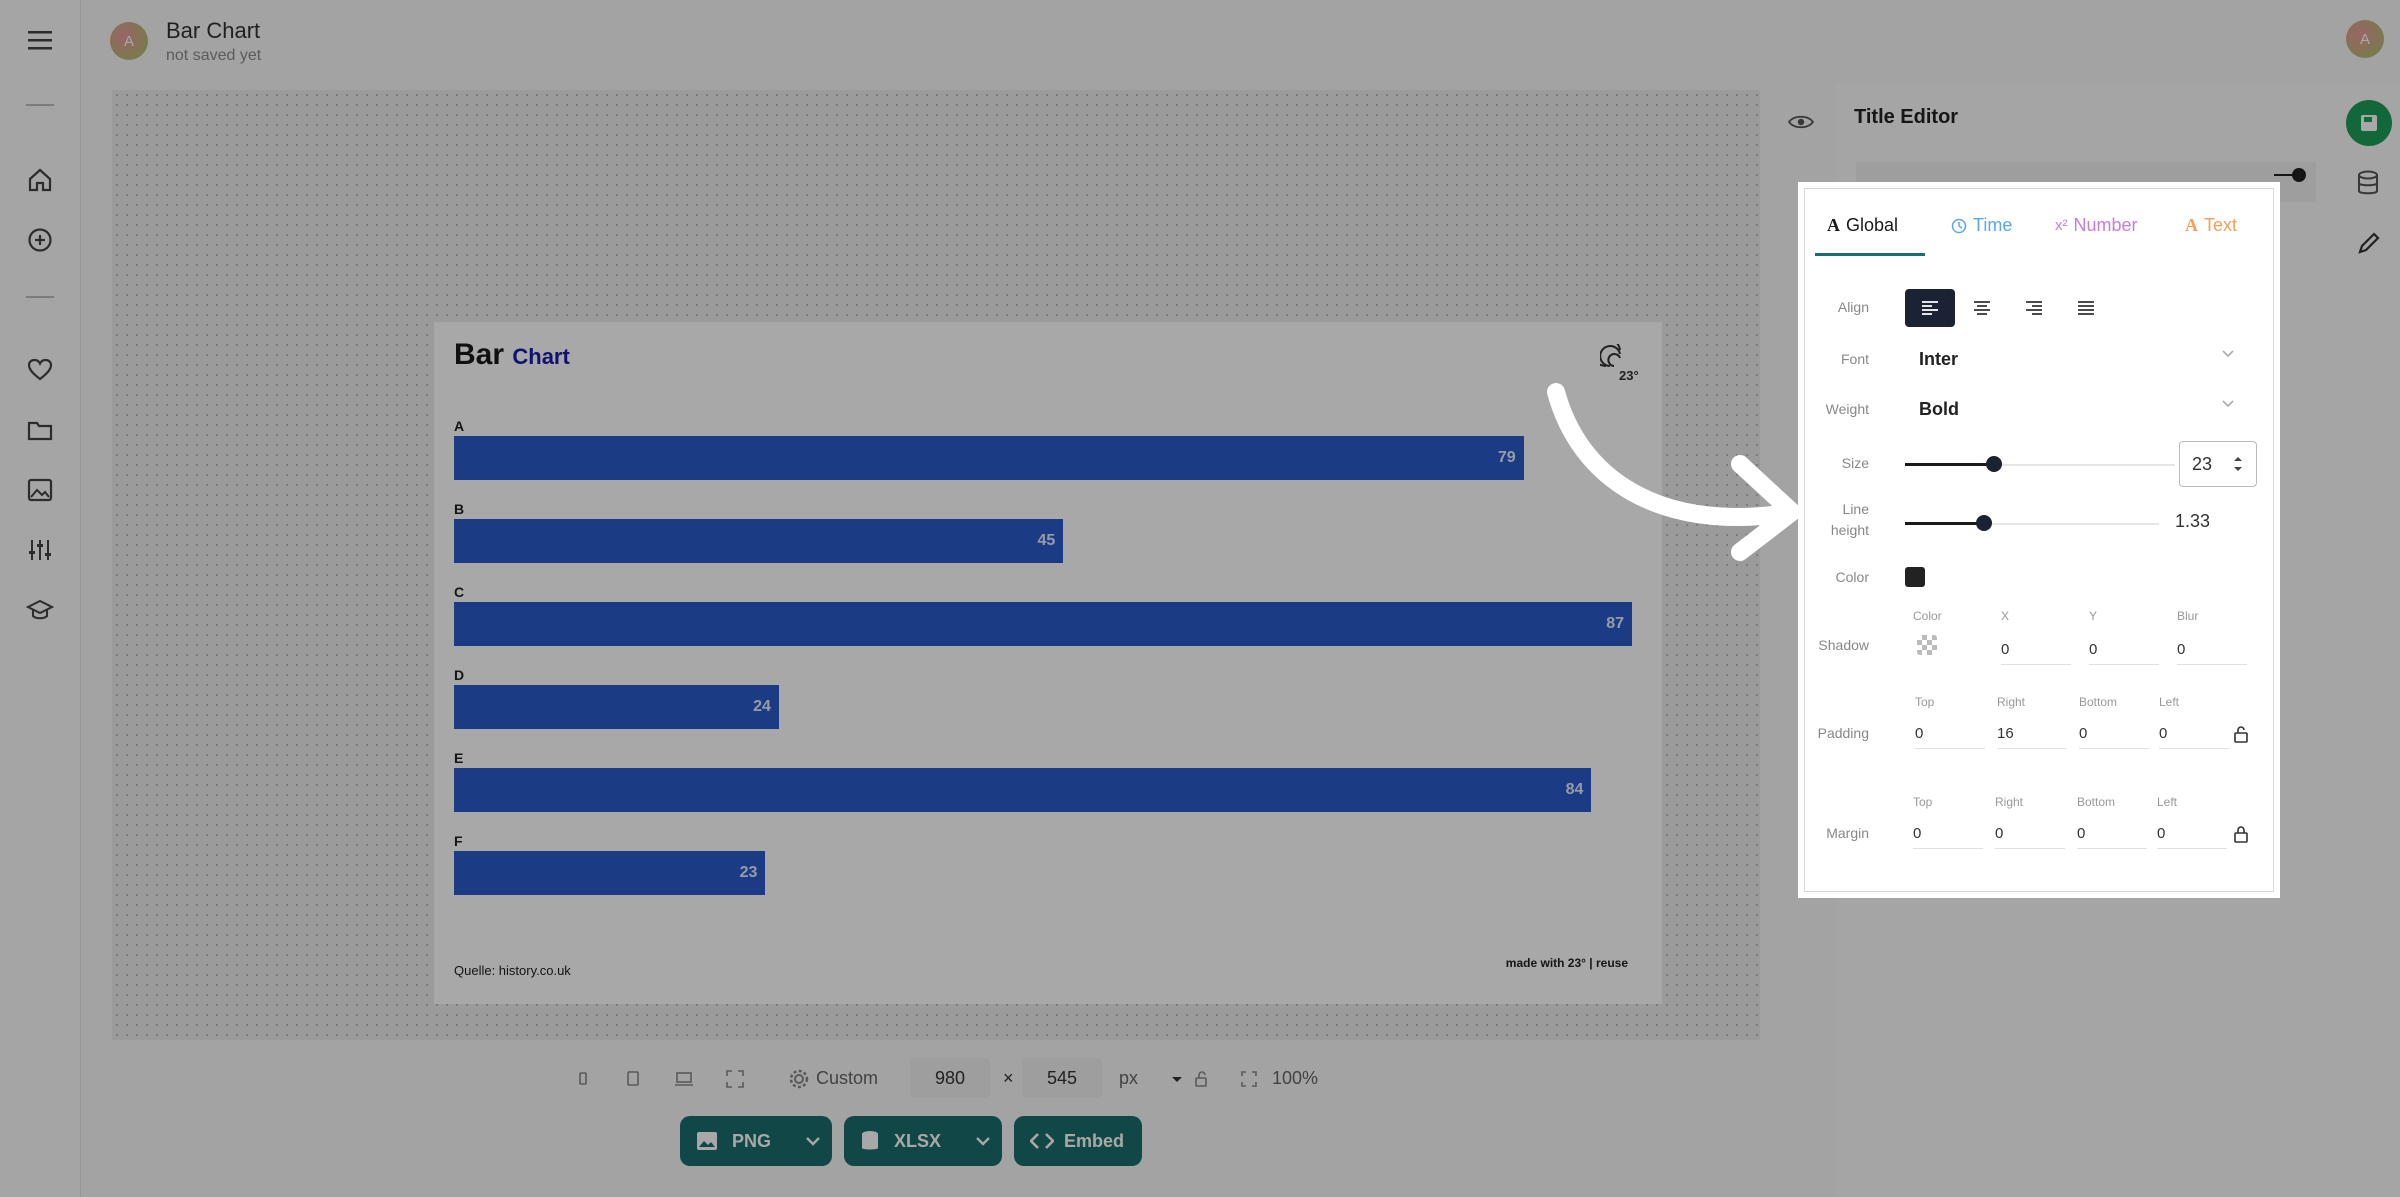  Describe the element at coordinates (1847, 409) in the screenshot. I see `weight-label: Weight` at that location.